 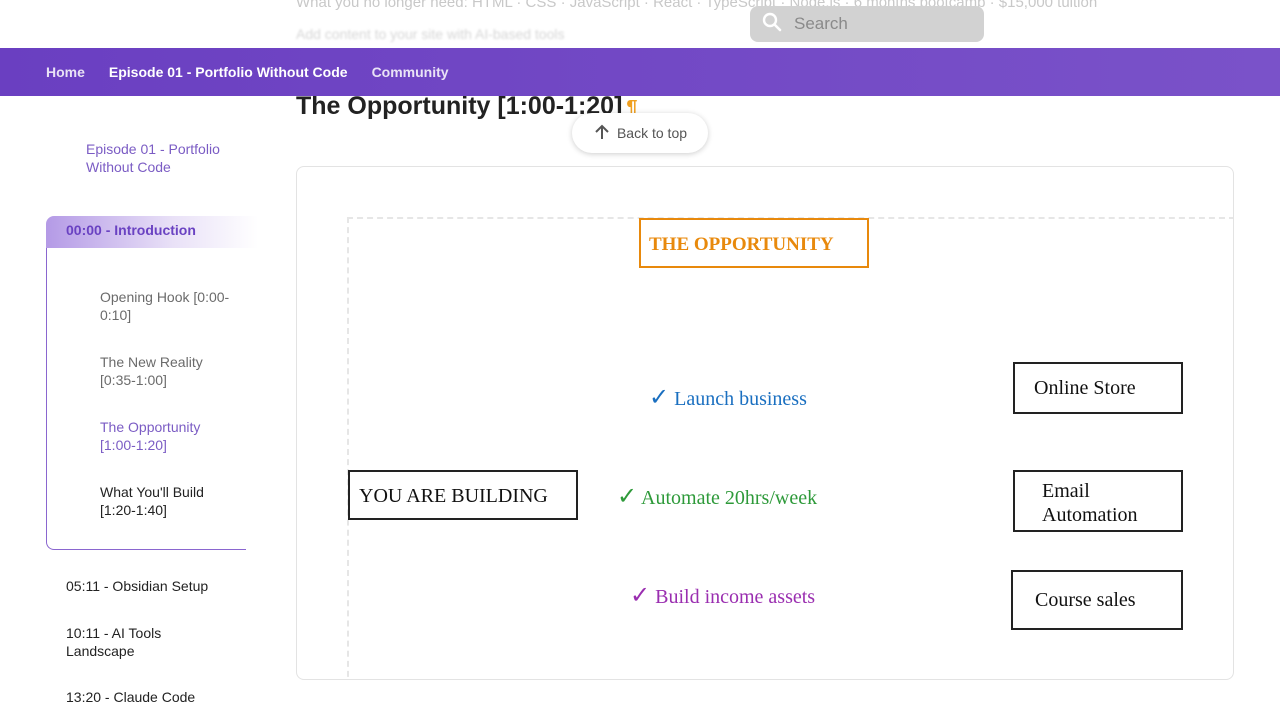 I want to click on check-label: Launch business, so click(x=740, y=399).